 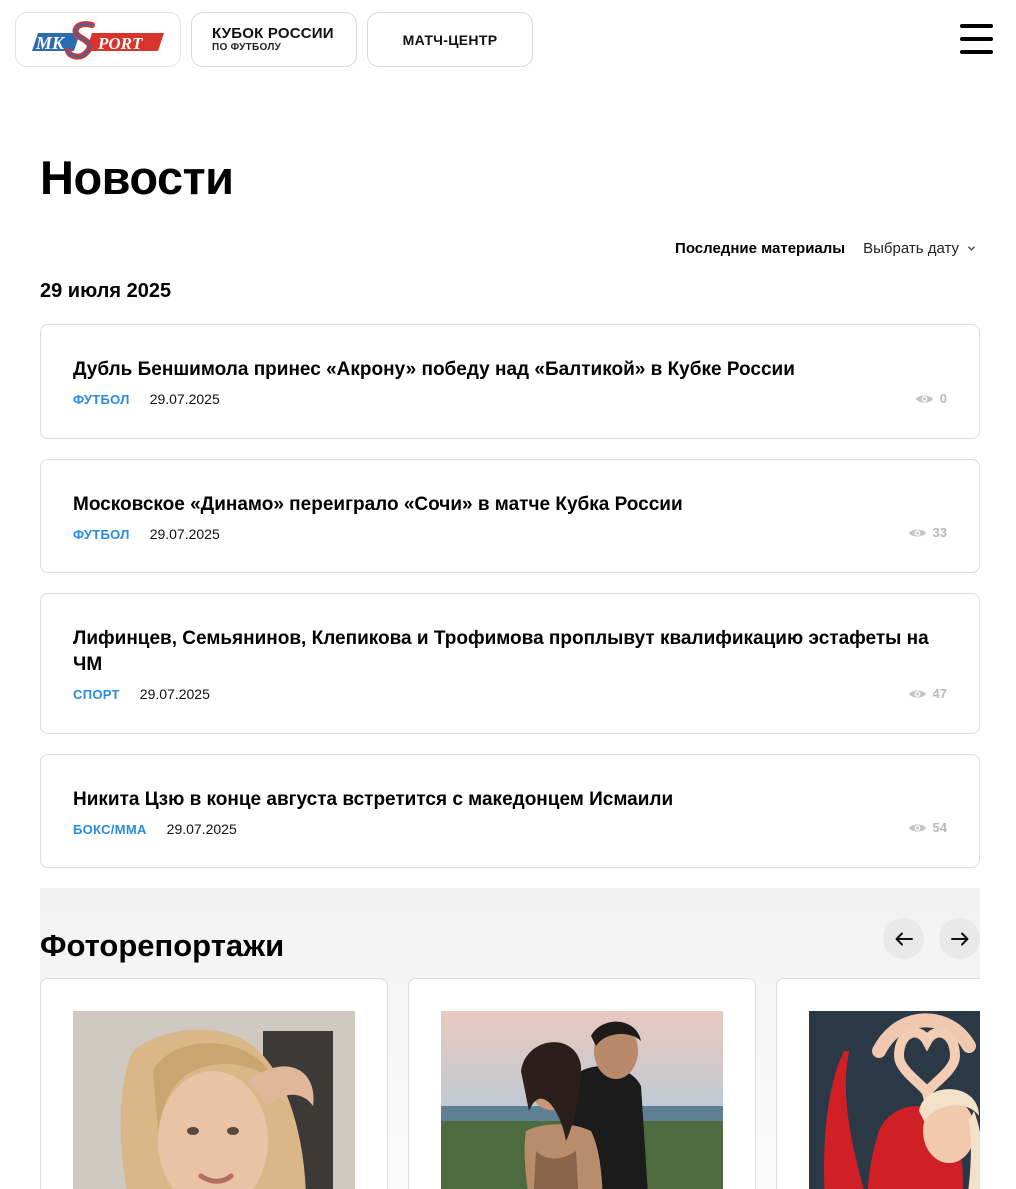 What do you see at coordinates (943, 398) in the screenshot?
I see `views-count: 0` at bounding box center [943, 398].